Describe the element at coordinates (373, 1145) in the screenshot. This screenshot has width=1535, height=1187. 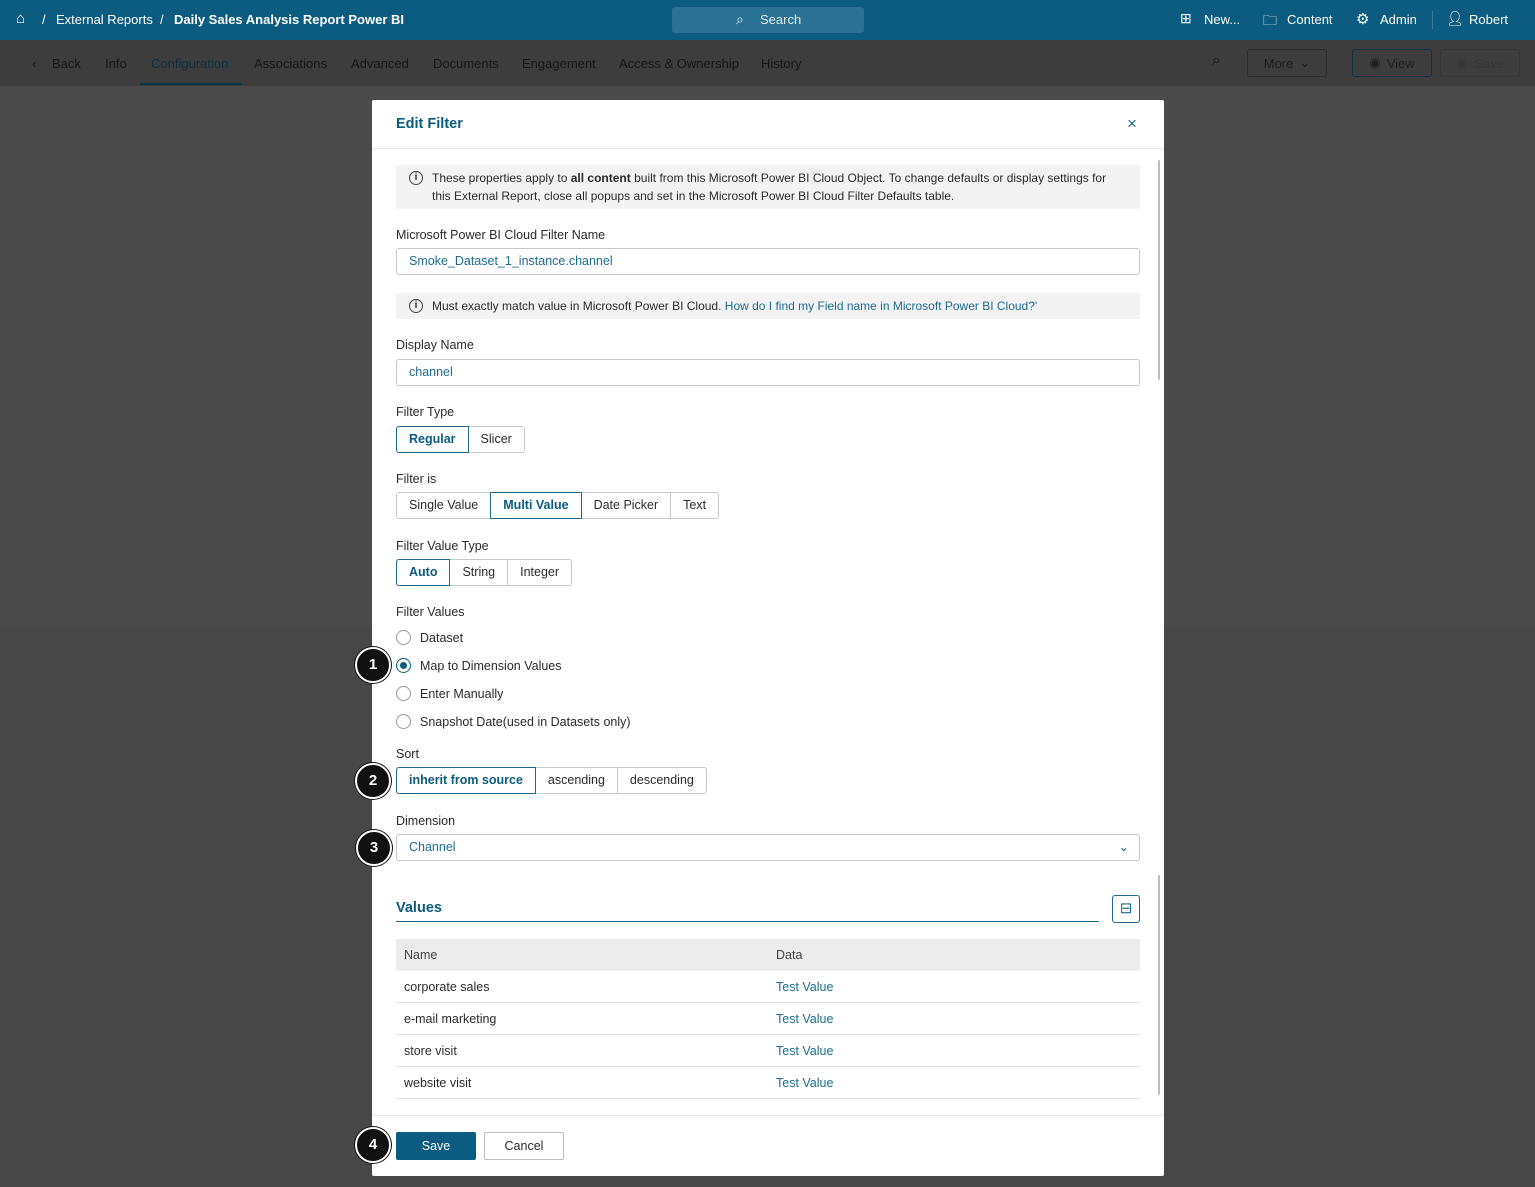
I see `callout-badge-4: 4` at that location.